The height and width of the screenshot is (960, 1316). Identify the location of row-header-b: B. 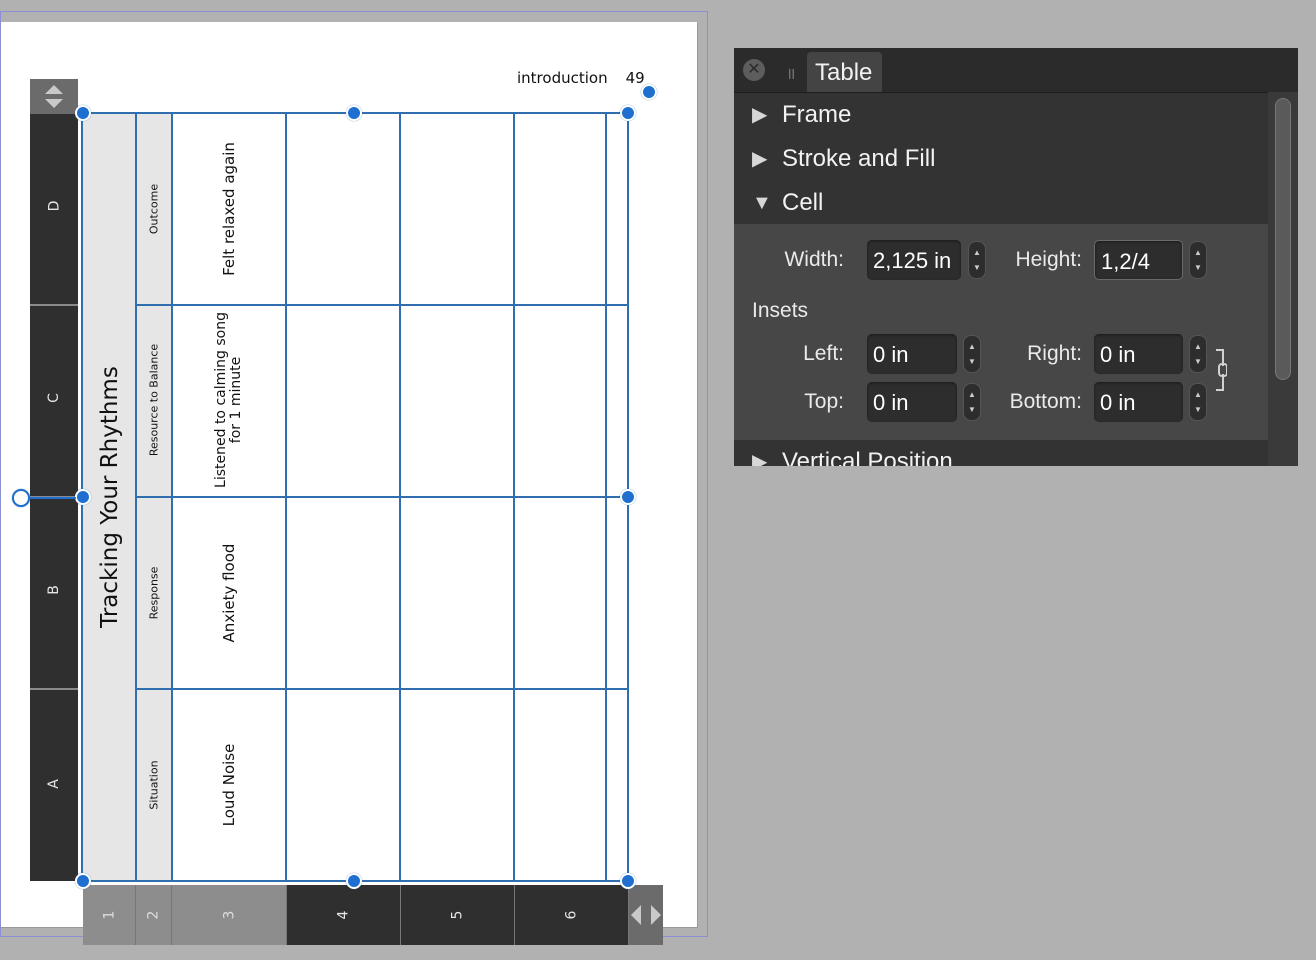
(54, 590).